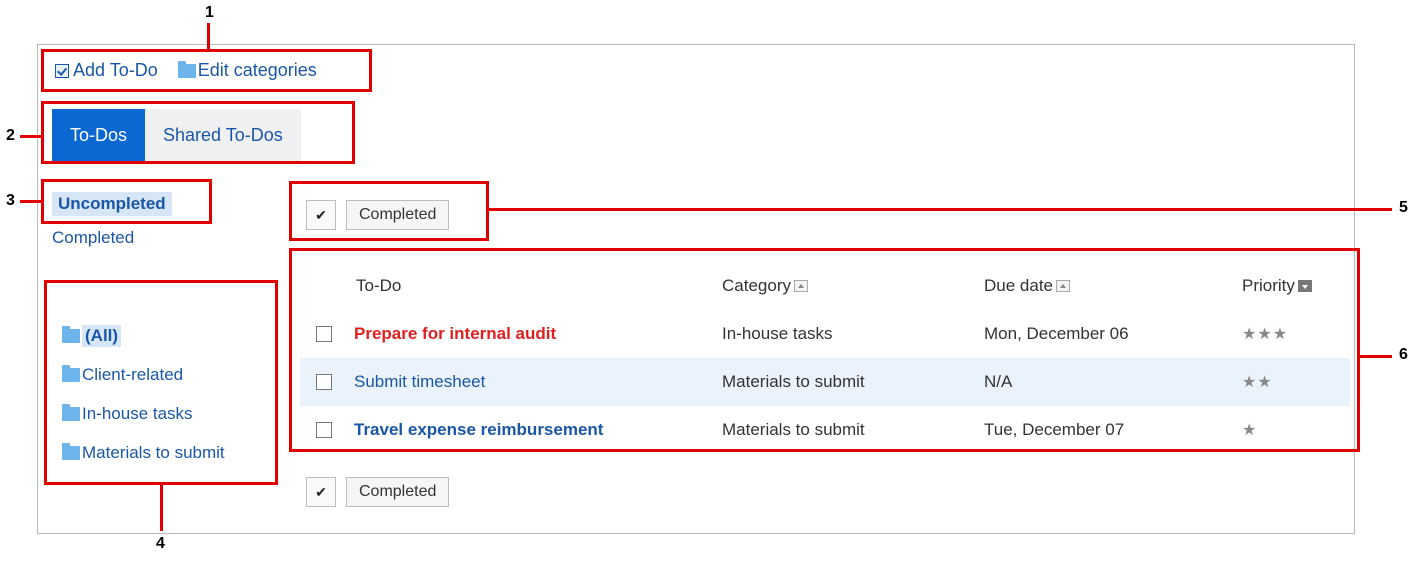 The height and width of the screenshot is (561, 1421). What do you see at coordinates (209, 12) in the screenshot?
I see `callout-number: 1` at bounding box center [209, 12].